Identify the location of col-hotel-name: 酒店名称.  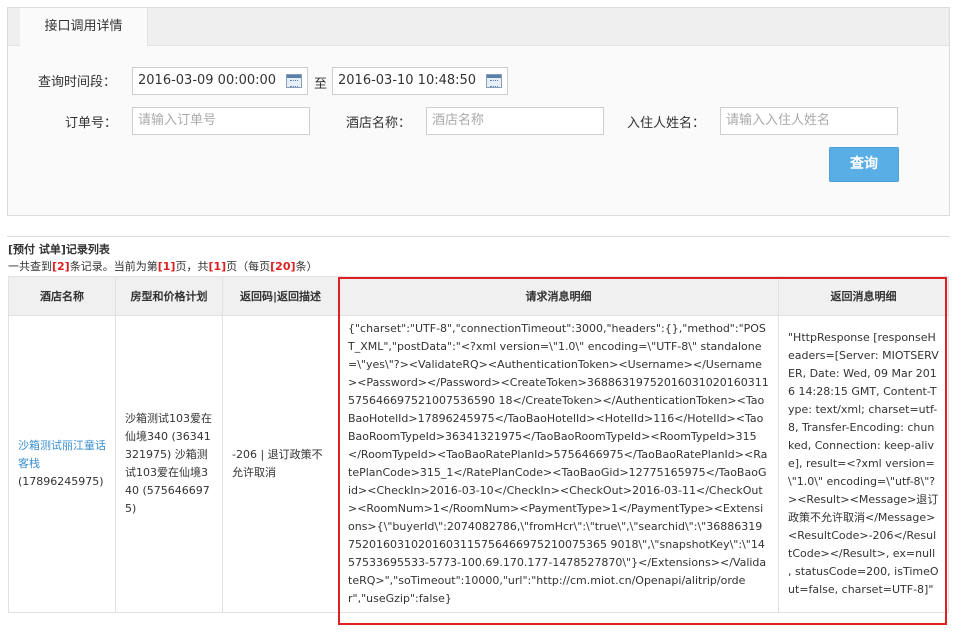
(62, 296).